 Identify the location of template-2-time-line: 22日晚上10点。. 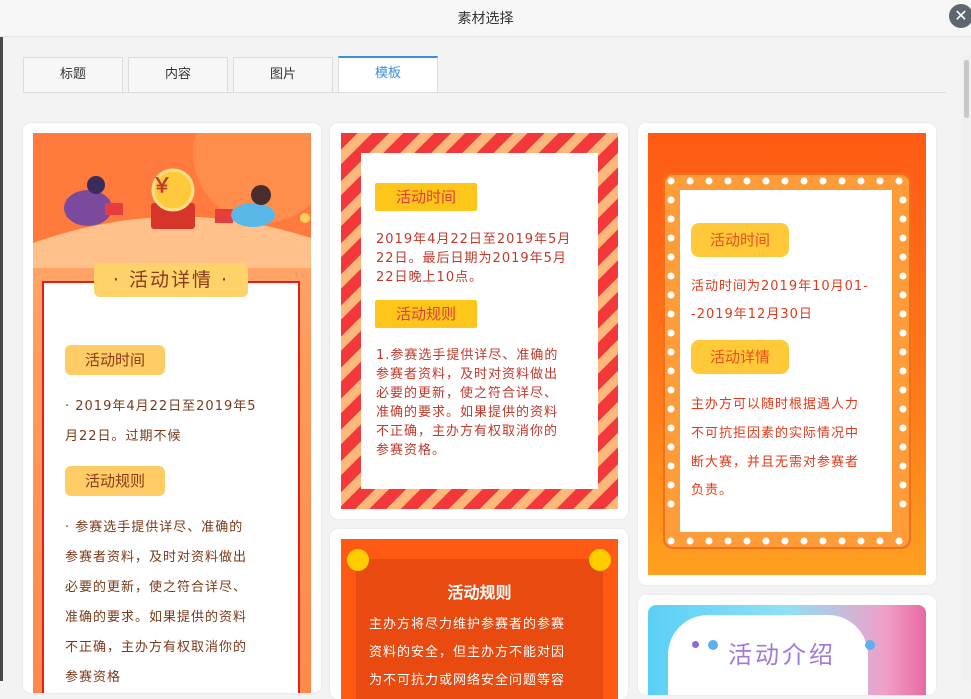
(430, 277).